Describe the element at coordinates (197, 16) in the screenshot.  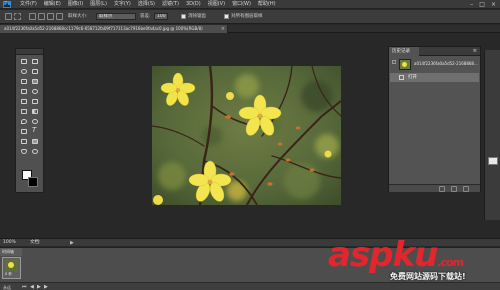
I see `antialias-label: 消除锯齿` at that location.